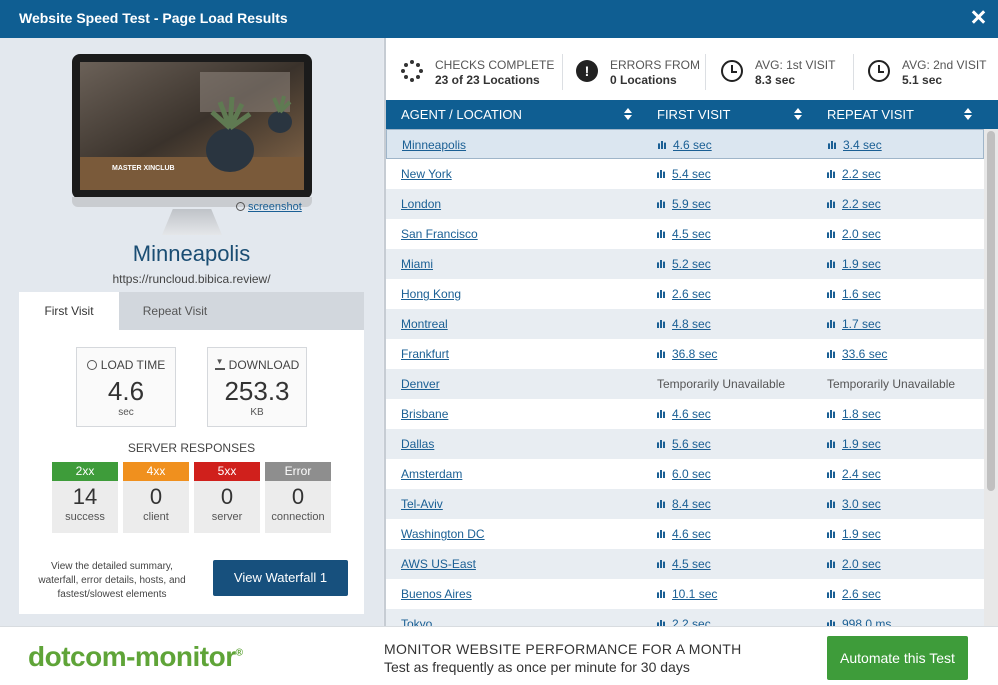 The height and width of the screenshot is (685, 998). What do you see at coordinates (861, 594) in the screenshot?
I see `repeat-visit-value: 2.6 sec` at bounding box center [861, 594].